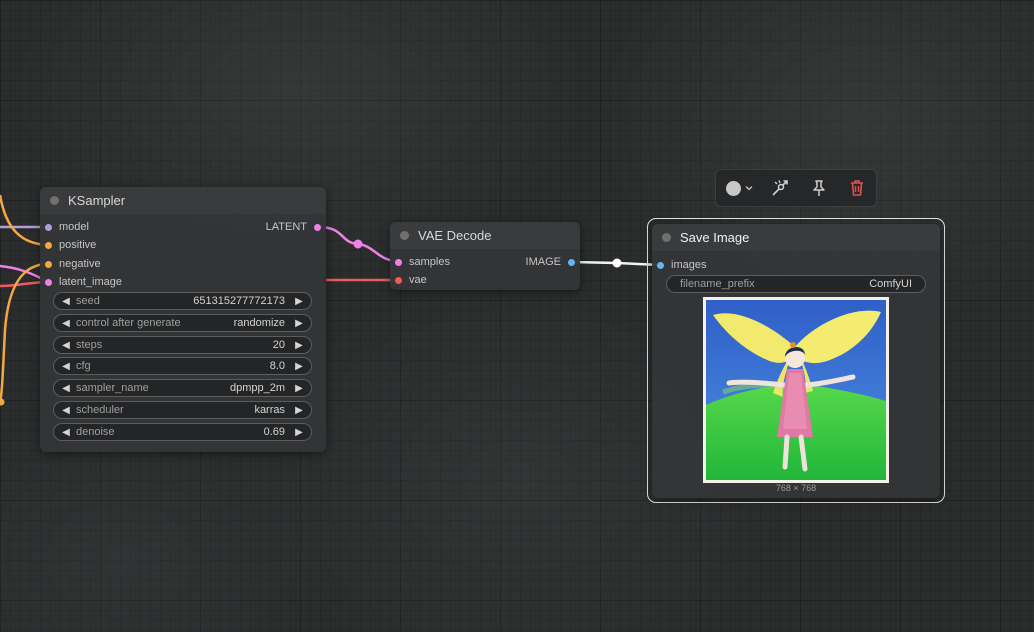  Describe the element at coordinates (796, 237) in the screenshot. I see `node-title-bar: Save Image` at that location.